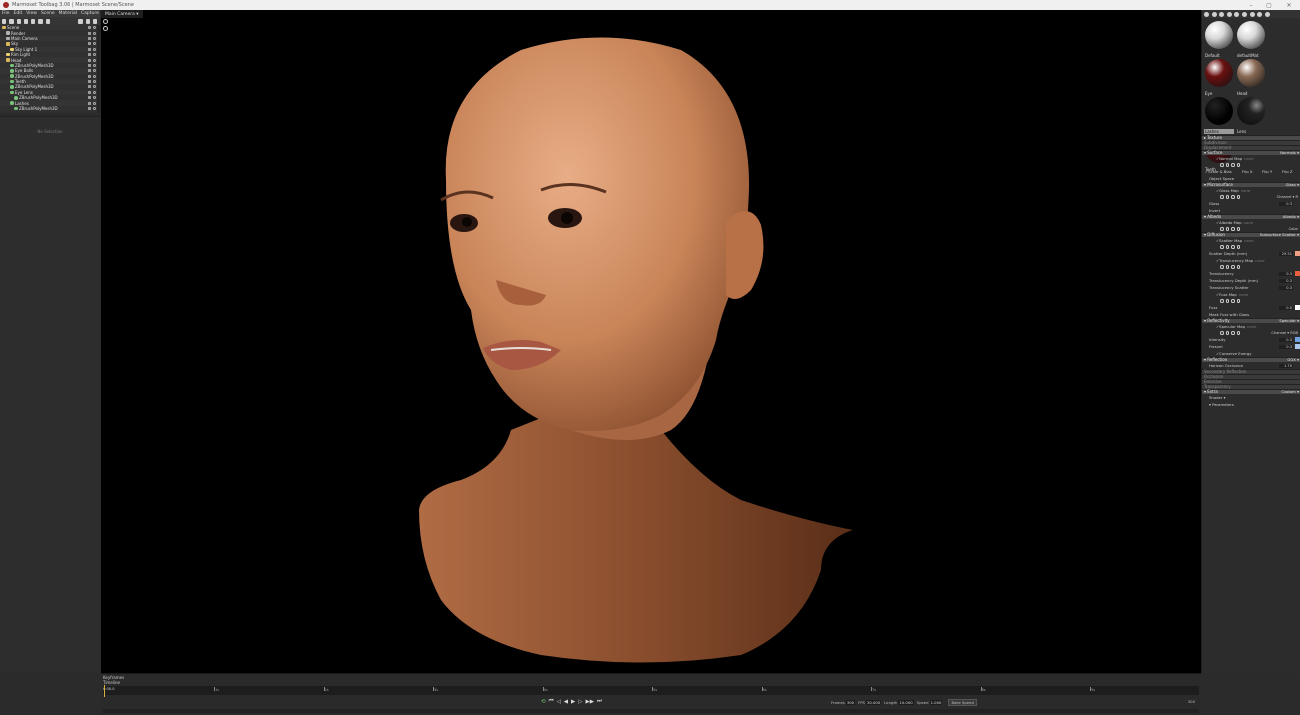 The height and width of the screenshot is (715, 1300). Describe the element at coordinates (1191, 701) in the screenshot. I see `end-frame: 300` at that location.